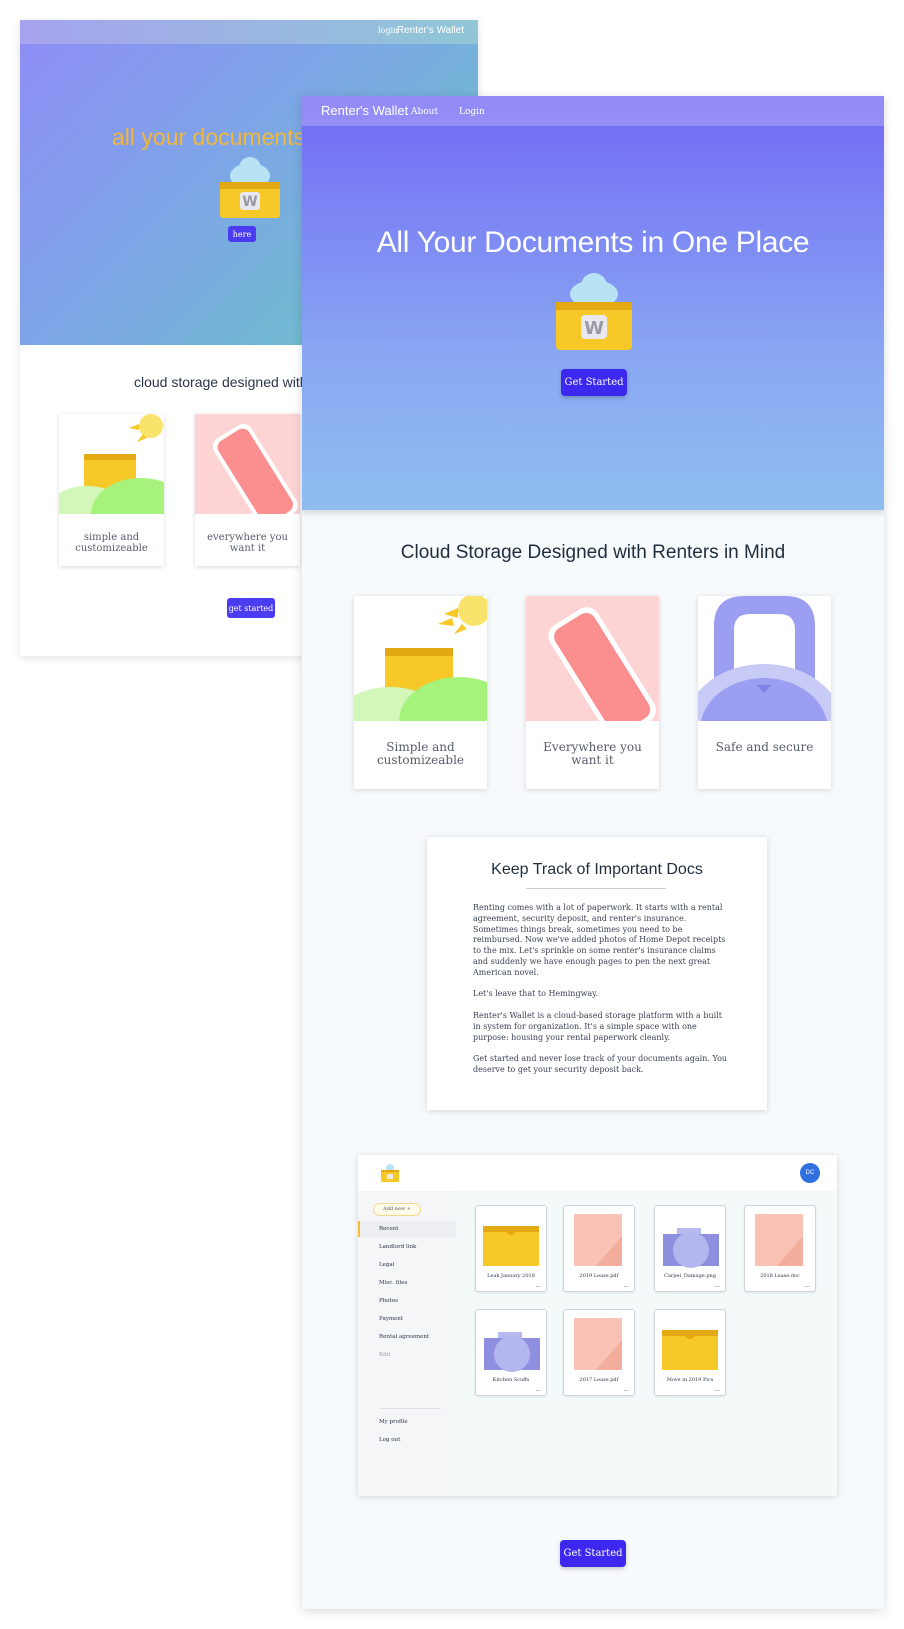 The image size is (904, 1629). I want to click on sidebar-item-photos: Photos, so click(407, 1301).